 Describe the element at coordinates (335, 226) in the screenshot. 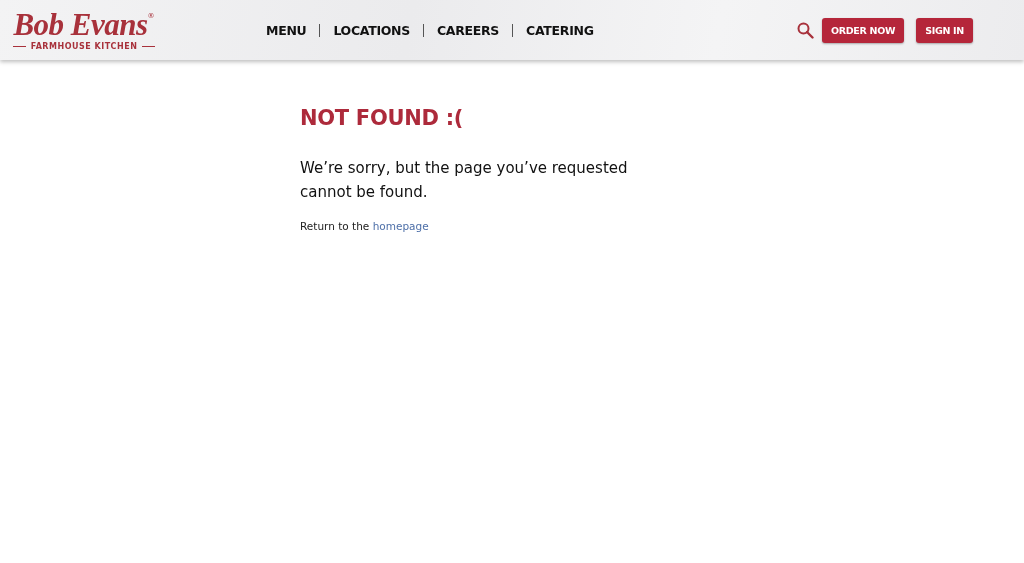

I see `return-text: Return to the` at that location.